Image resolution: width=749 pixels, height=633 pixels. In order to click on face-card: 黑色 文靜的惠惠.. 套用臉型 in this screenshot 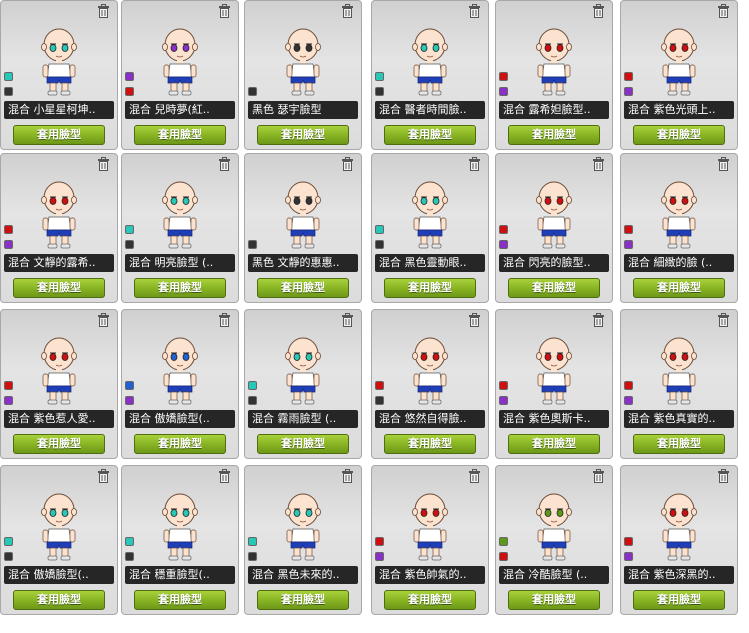, I will do `click(303, 228)`.